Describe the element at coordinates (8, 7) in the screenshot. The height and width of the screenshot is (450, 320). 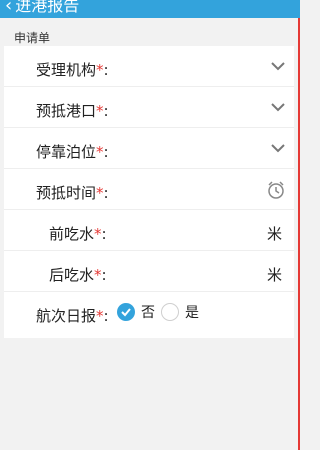
I see `back-button: ‹` at that location.